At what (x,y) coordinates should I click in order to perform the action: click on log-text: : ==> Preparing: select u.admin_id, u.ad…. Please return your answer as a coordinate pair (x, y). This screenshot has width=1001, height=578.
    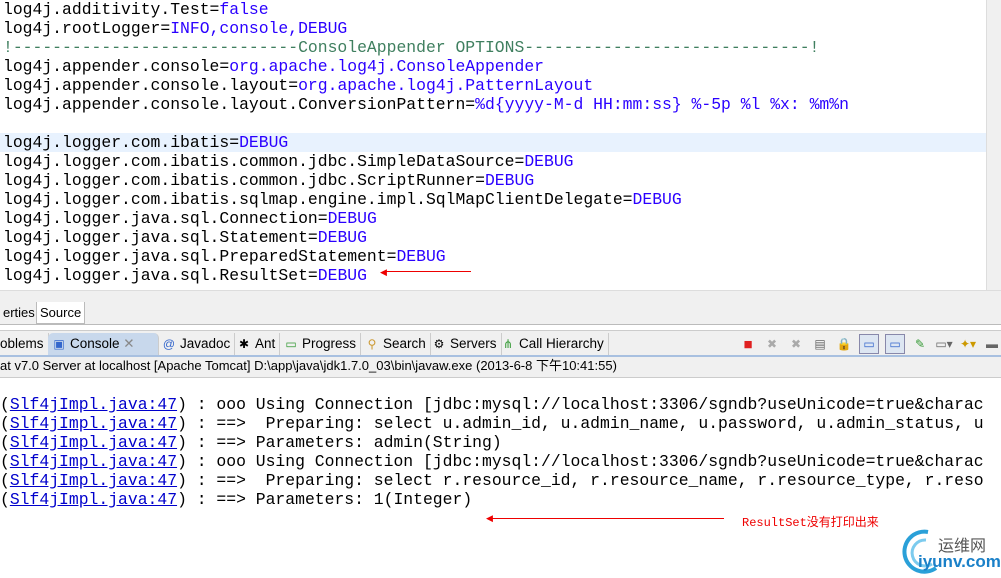
    Looking at the image, I should click on (585, 423).